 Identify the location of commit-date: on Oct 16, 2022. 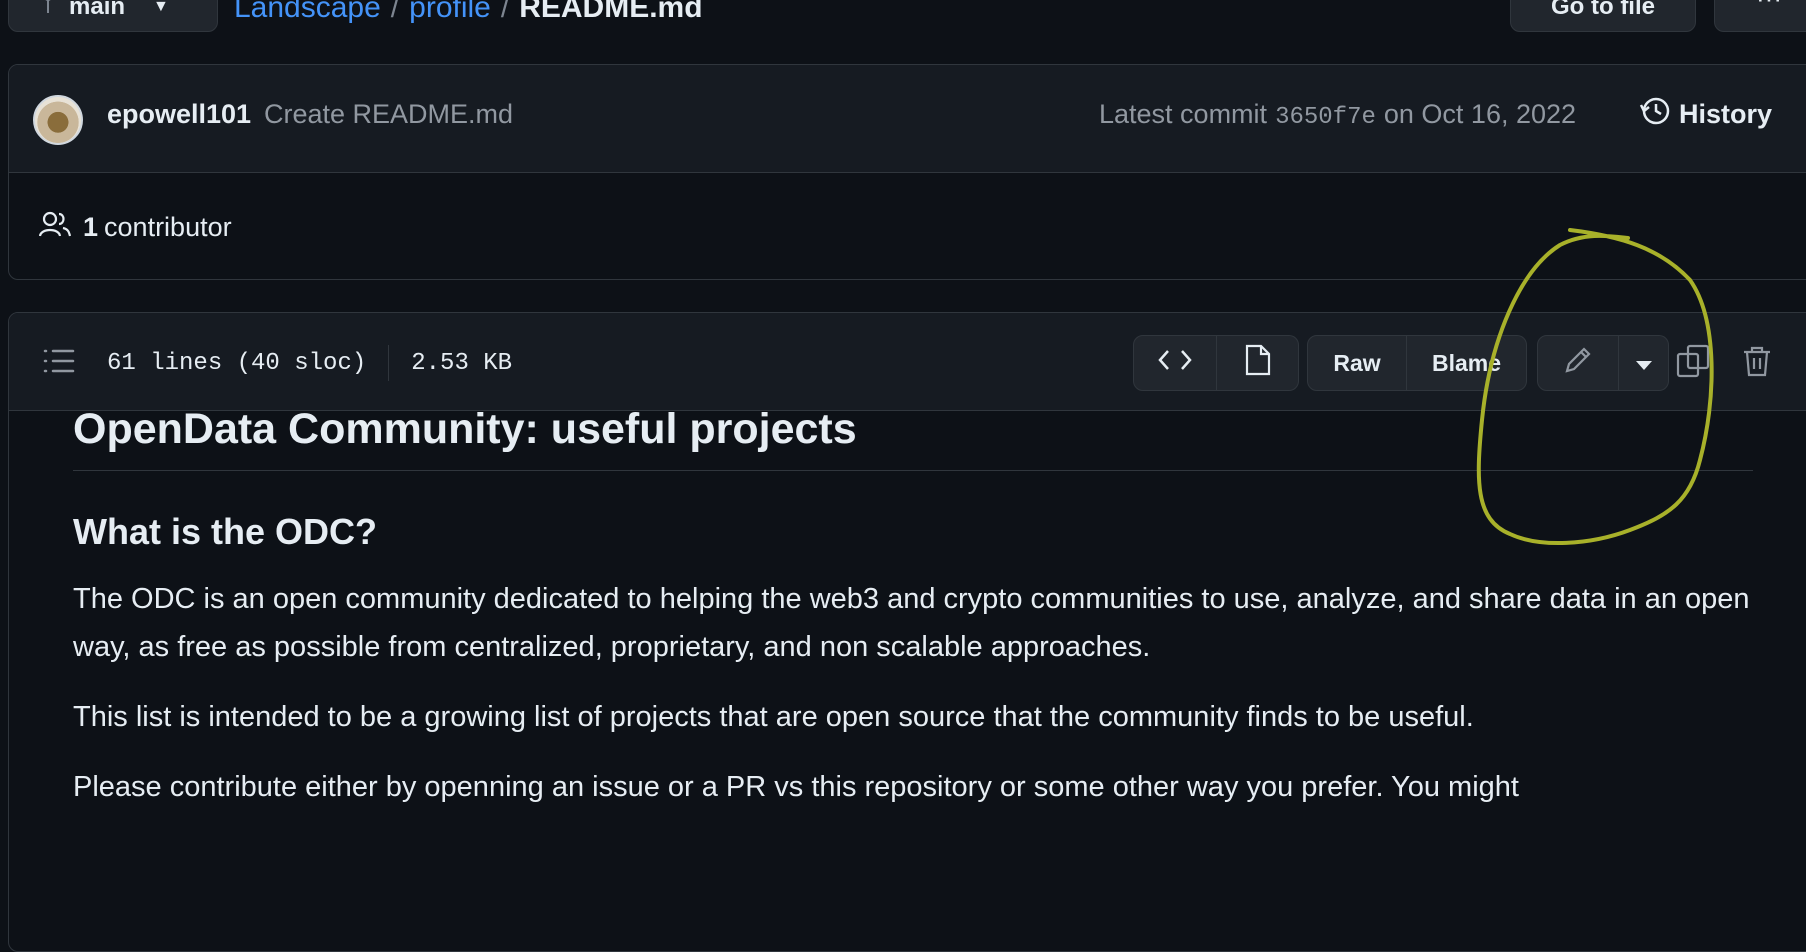
(1480, 114).